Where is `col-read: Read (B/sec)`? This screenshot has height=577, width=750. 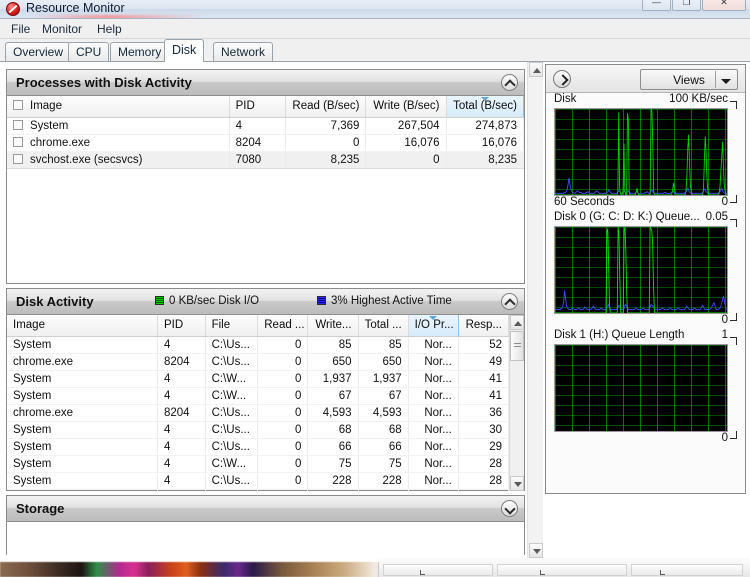
col-read: Read (B/sec) is located at coordinates (326, 107).